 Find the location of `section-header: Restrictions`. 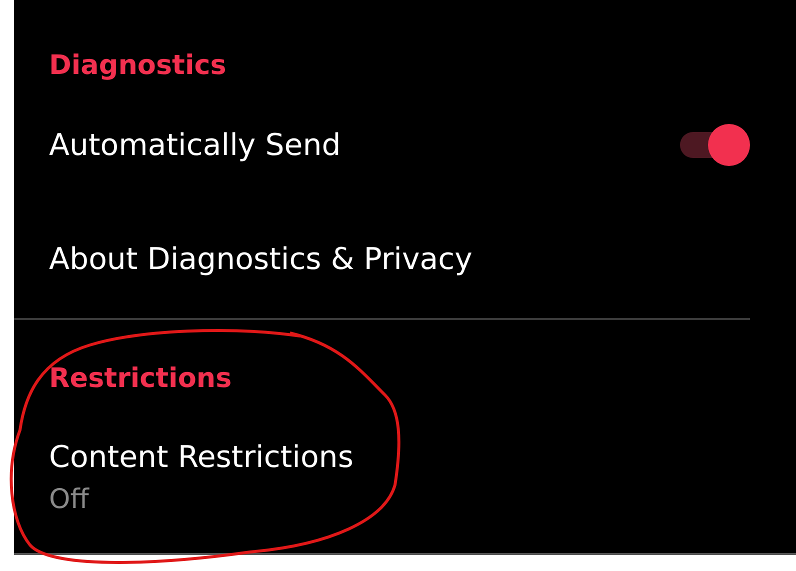

section-header: Restrictions is located at coordinates (140, 378).